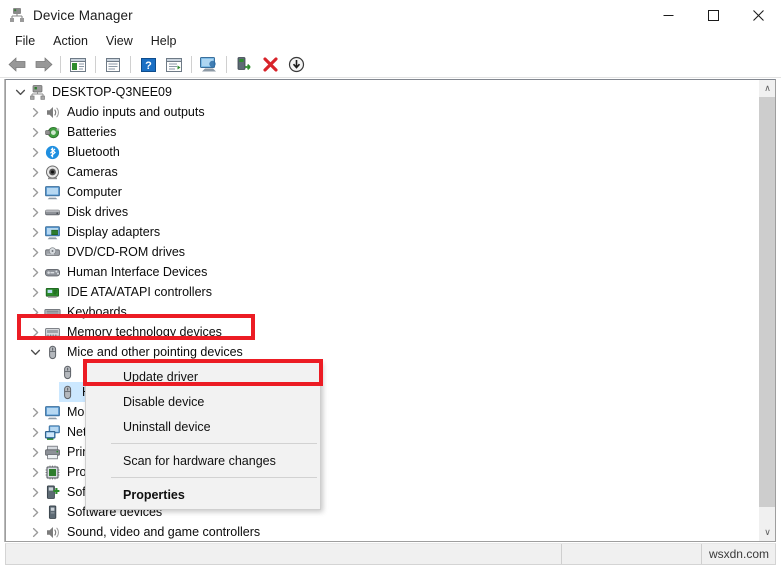  I want to click on ide-controller-icon, so click(52, 292).